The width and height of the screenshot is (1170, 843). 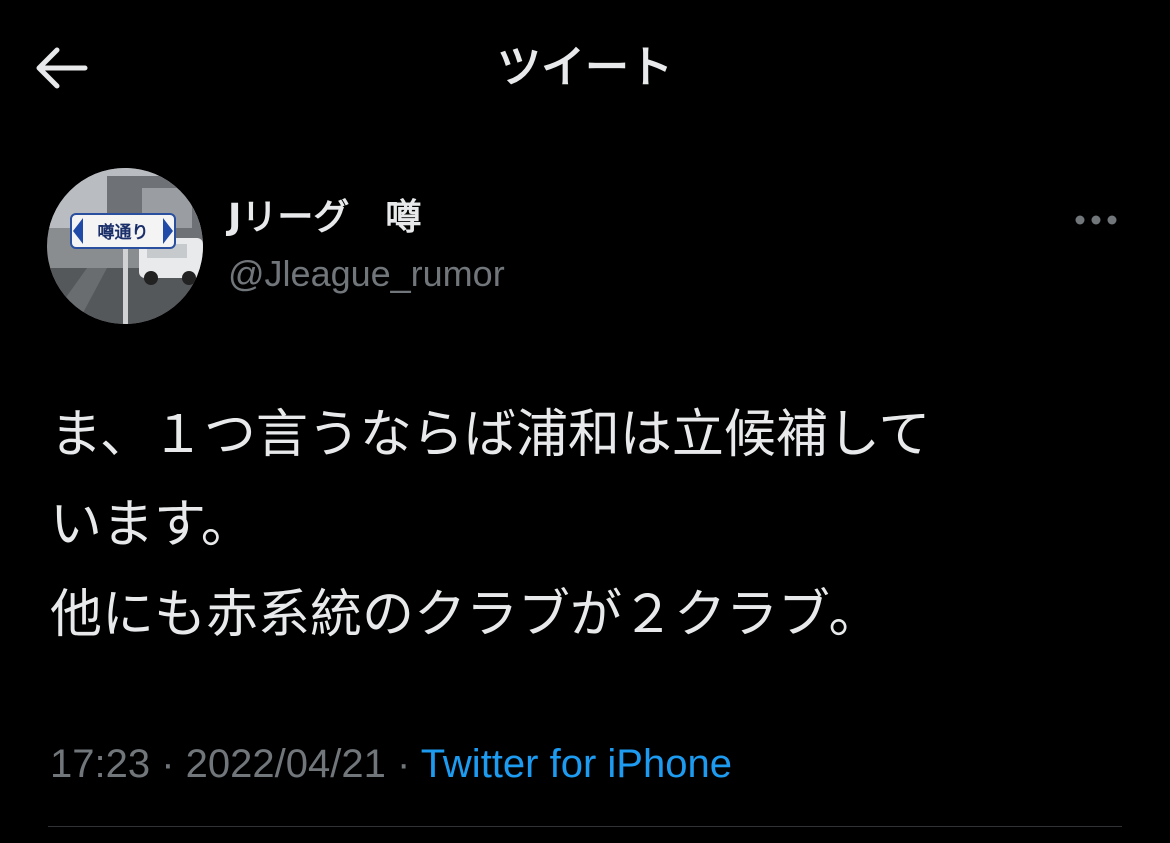 I want to click on tweet-meta: 17:23 · 2022/04/21 · Twitter for iPhone, so click(x=391, y=764).